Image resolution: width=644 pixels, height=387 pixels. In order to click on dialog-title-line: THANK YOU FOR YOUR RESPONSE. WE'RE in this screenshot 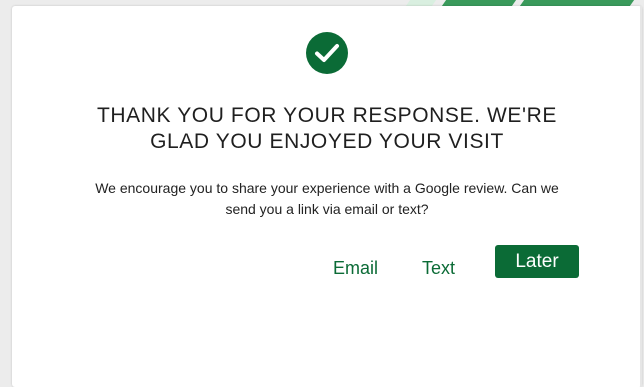, I will do `click(327, 115)`.